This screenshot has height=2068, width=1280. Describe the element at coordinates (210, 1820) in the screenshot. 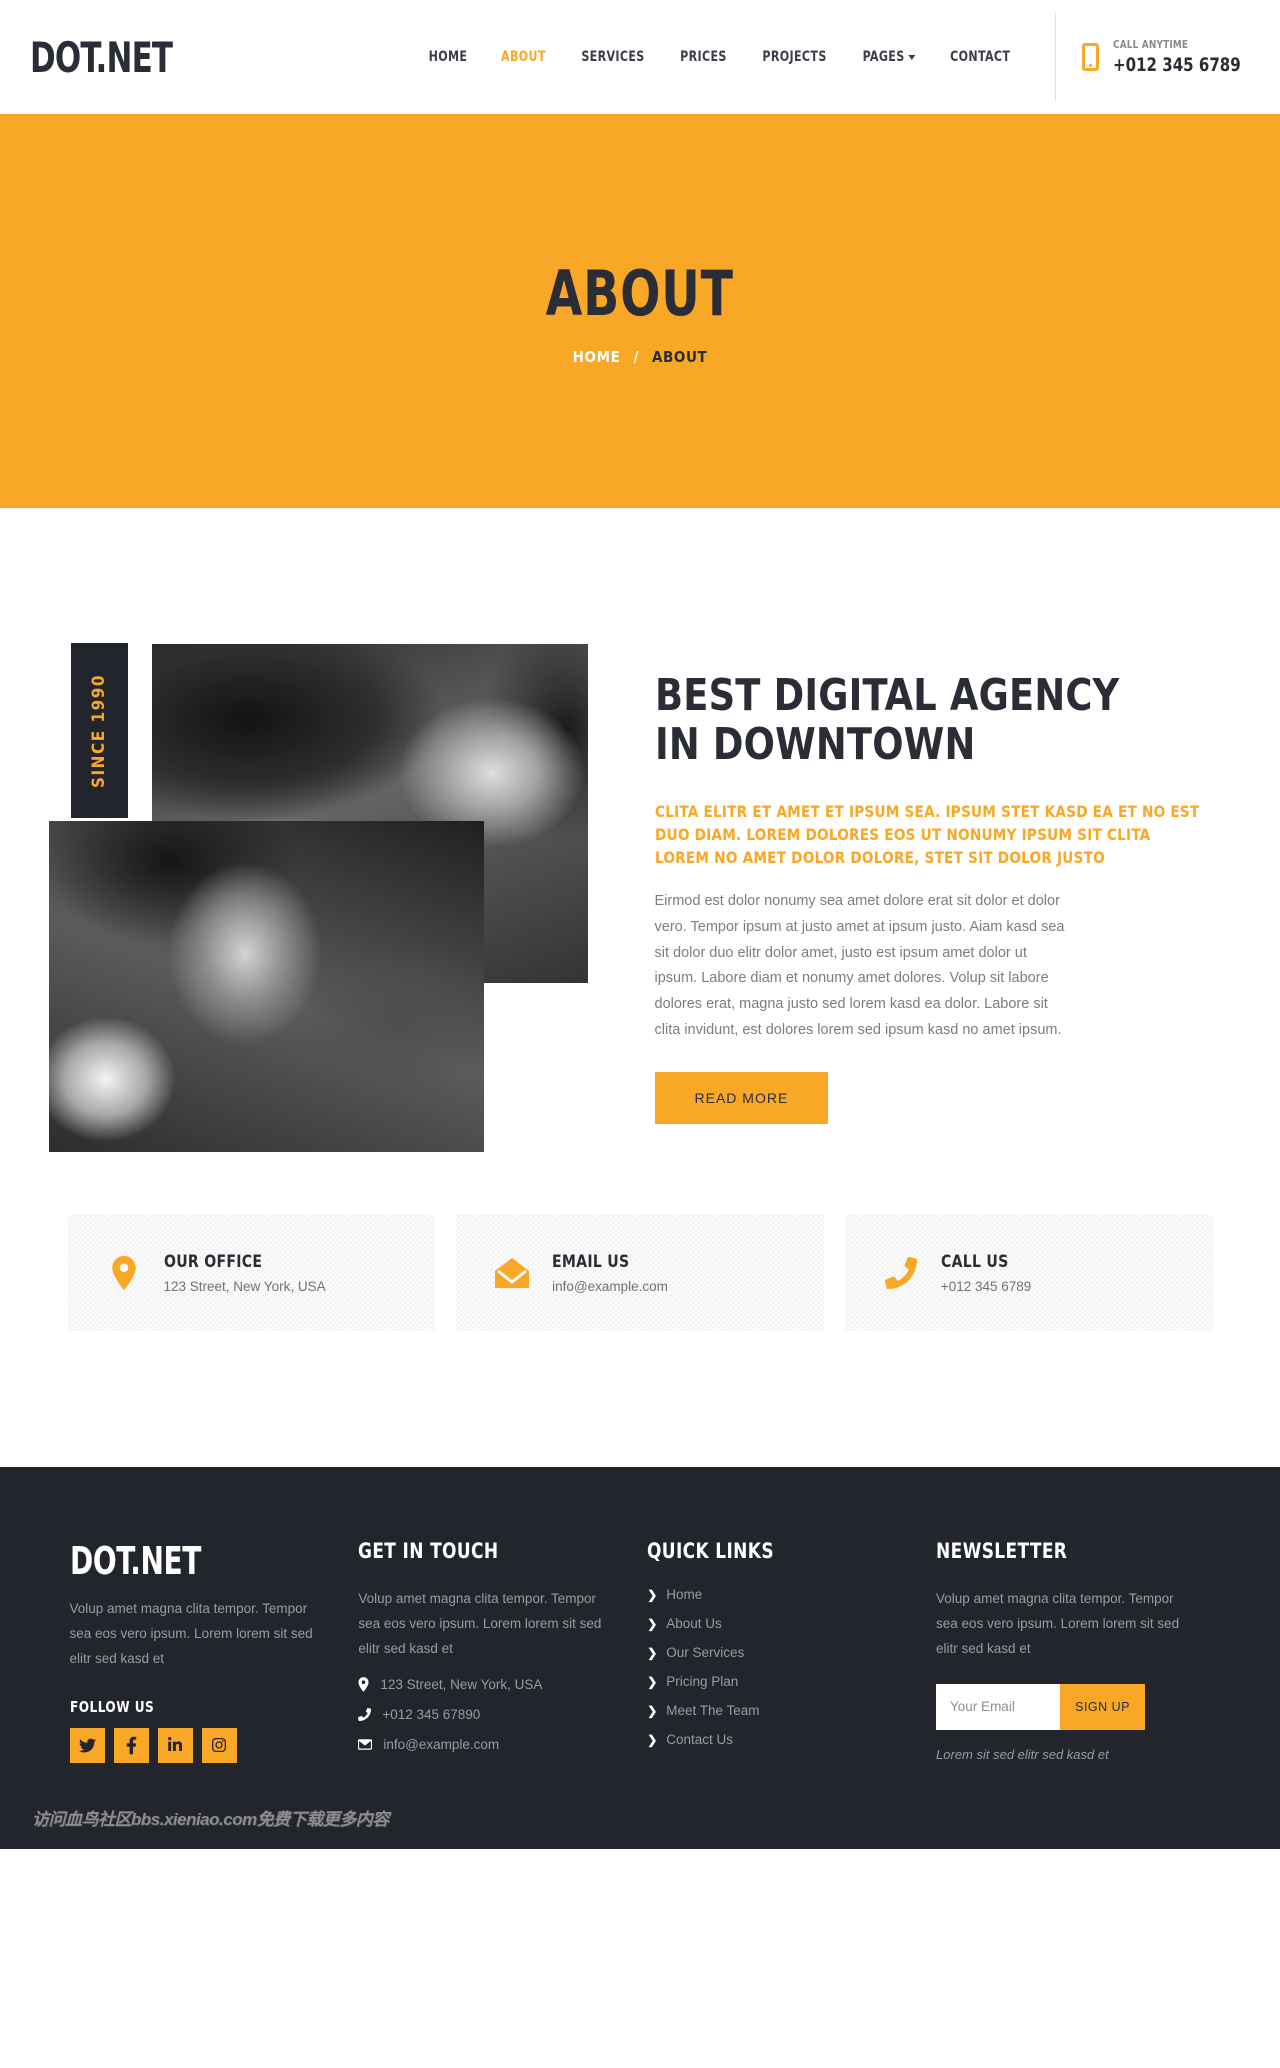

I see `watermark-text: 访问血鸟社区bbs.xieniao.com免费下载更多内容` at that location.